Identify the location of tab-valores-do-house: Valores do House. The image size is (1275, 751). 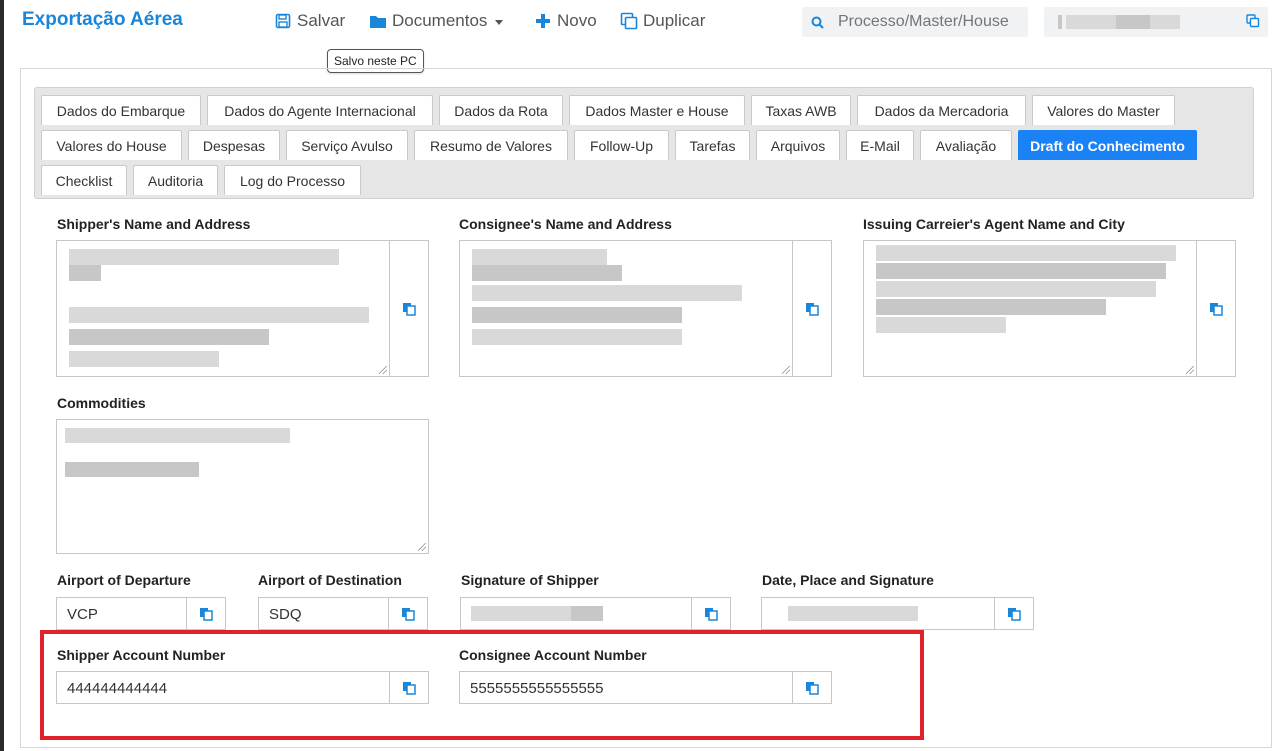
(111, 145).